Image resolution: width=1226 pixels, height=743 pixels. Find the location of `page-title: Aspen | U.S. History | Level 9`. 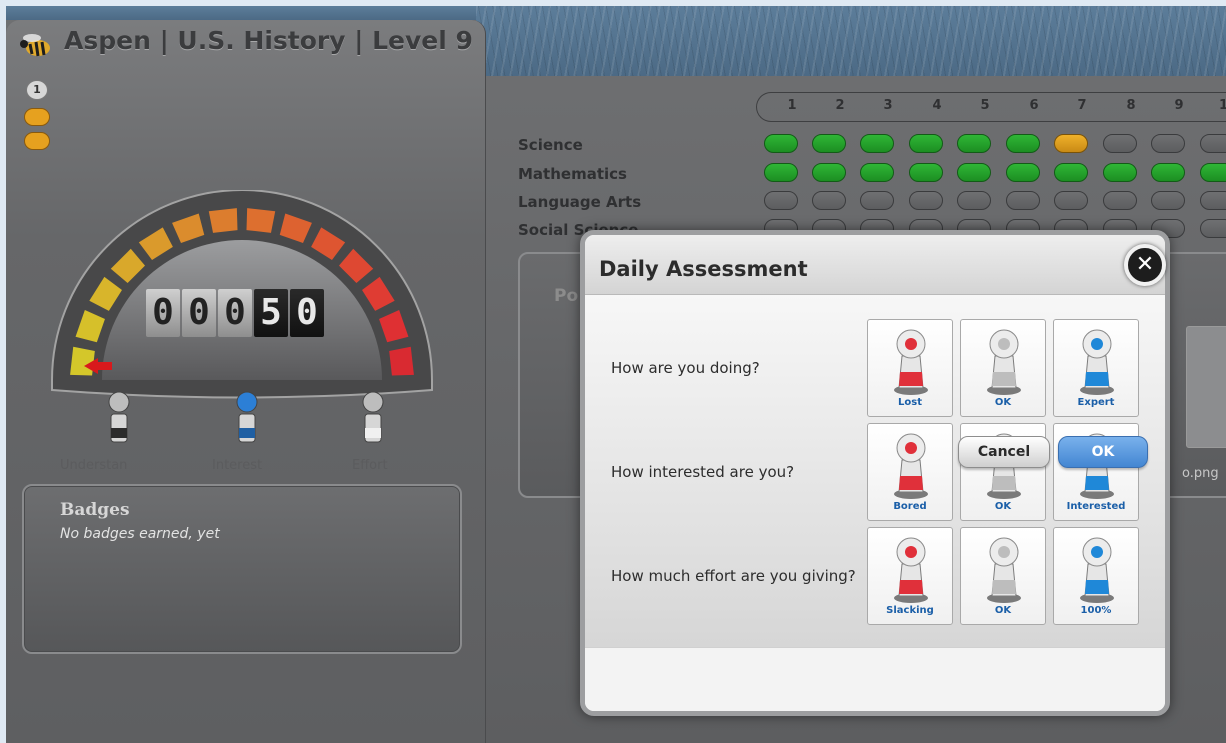

page-title: Aspen | U.S. History | Level 9 is located at coordinates (268, 40).